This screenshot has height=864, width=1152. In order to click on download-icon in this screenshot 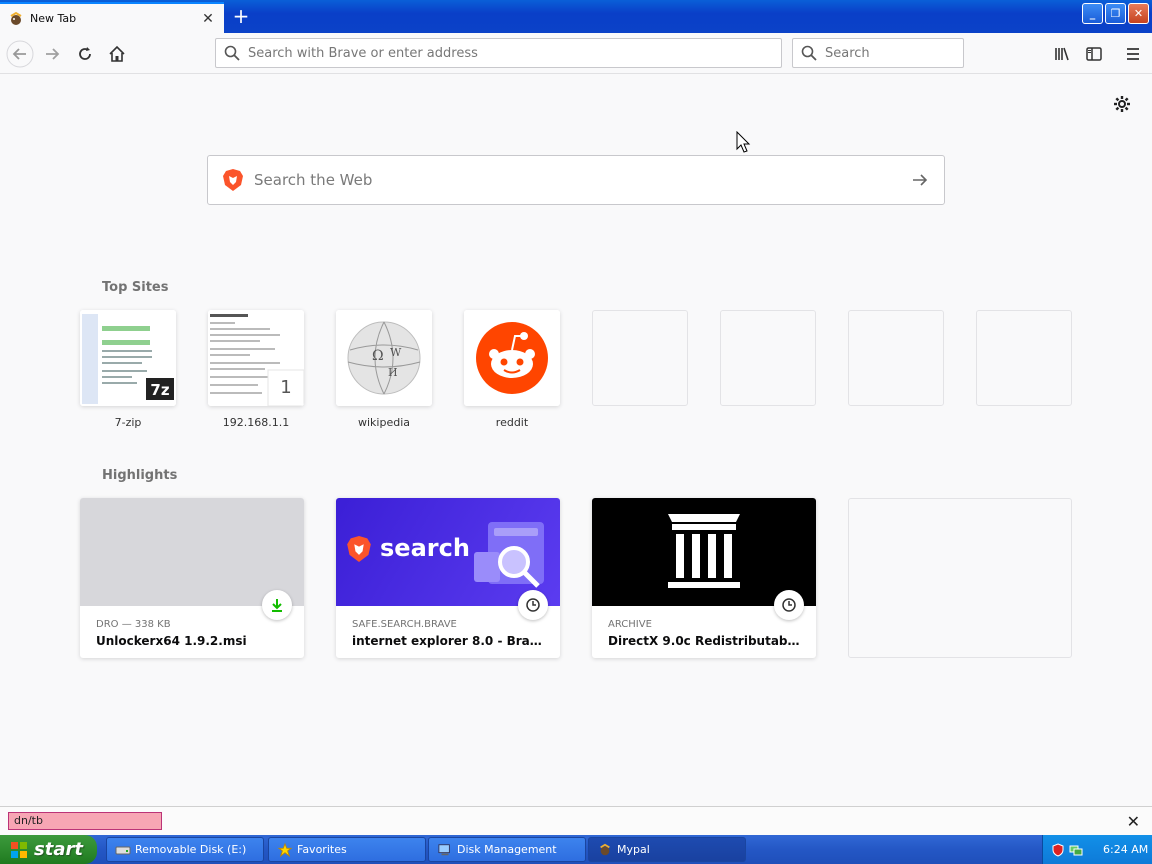, I will do `click(277, 605)`.